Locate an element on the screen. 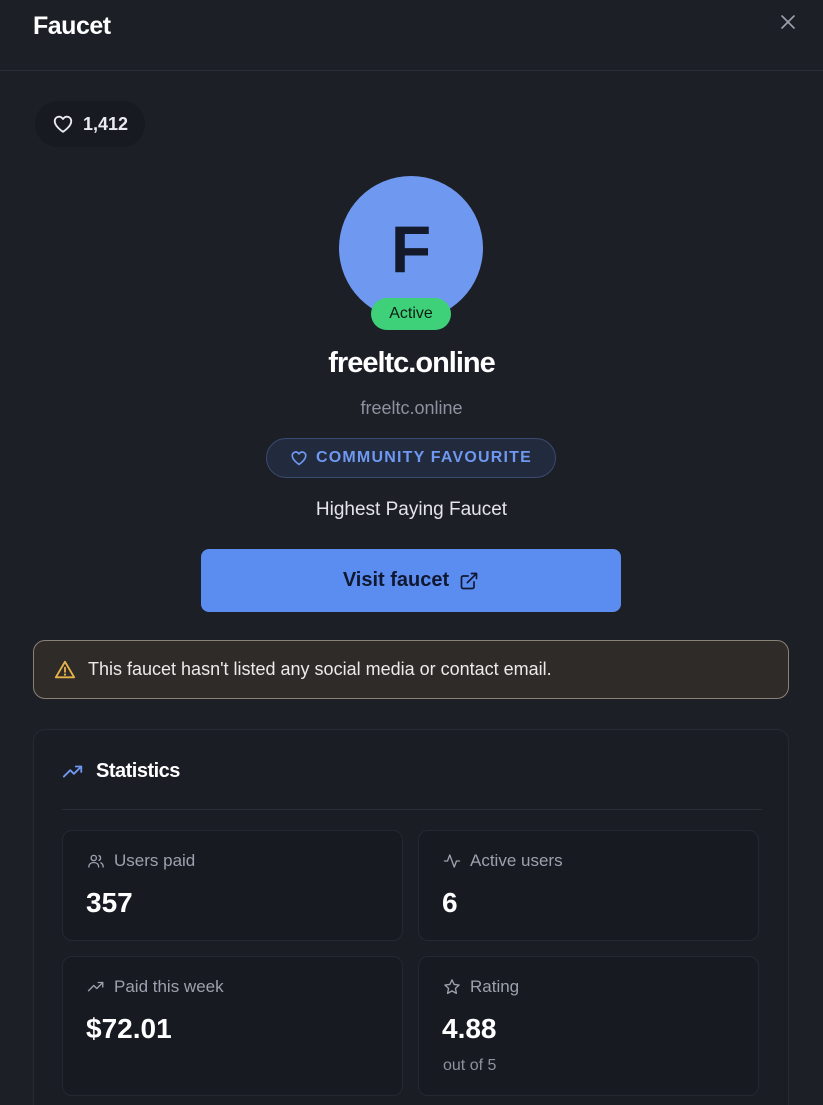 The width and height of the screenshot is (823, 1105). star-icon is located at coordinates (452, 987).